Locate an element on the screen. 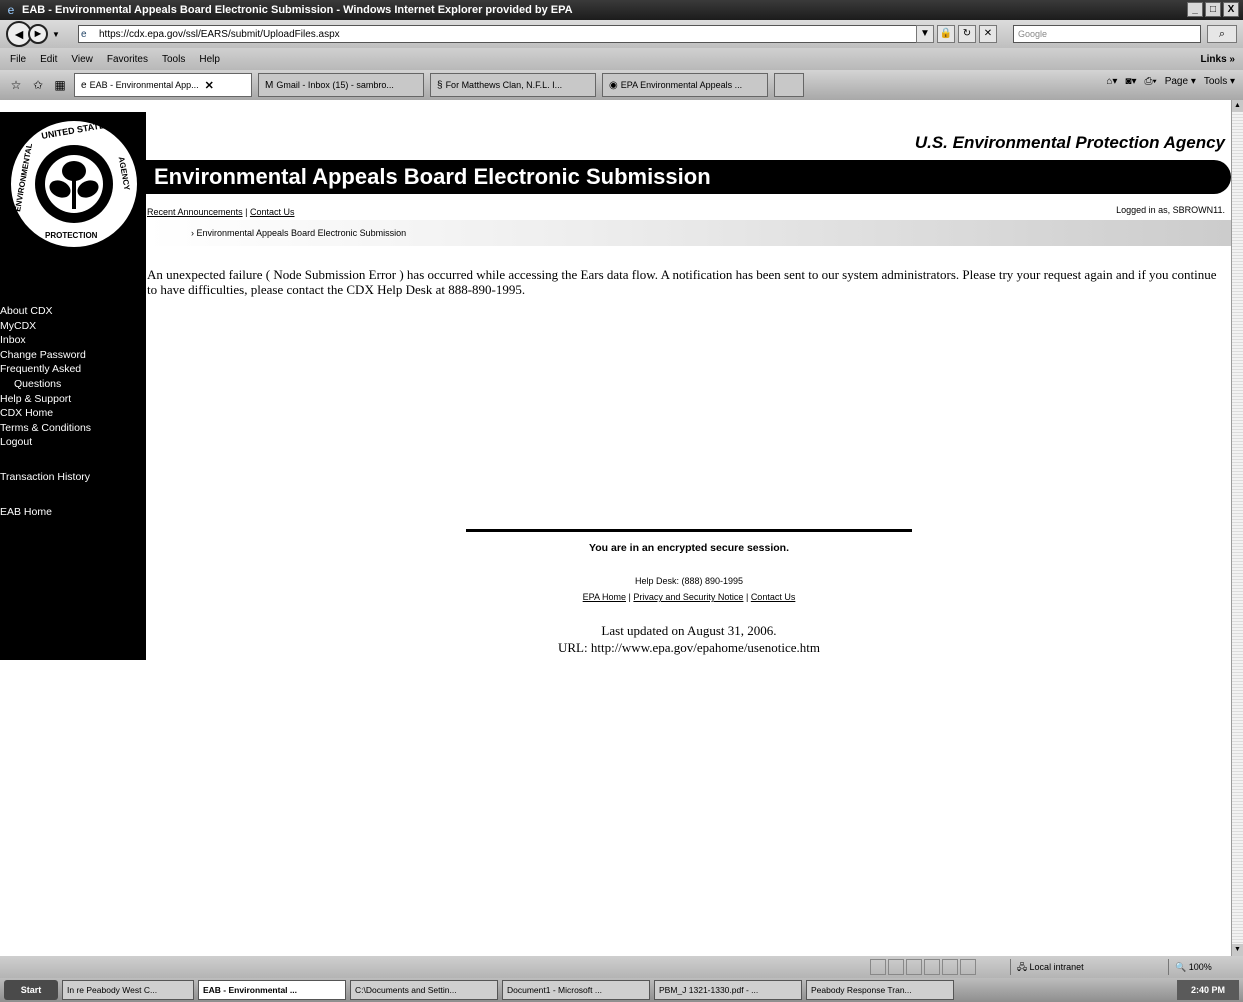 This screenshot has height=1002, width=1243. intranet-icon: 🖧 is located at coordinates (1023, 967).